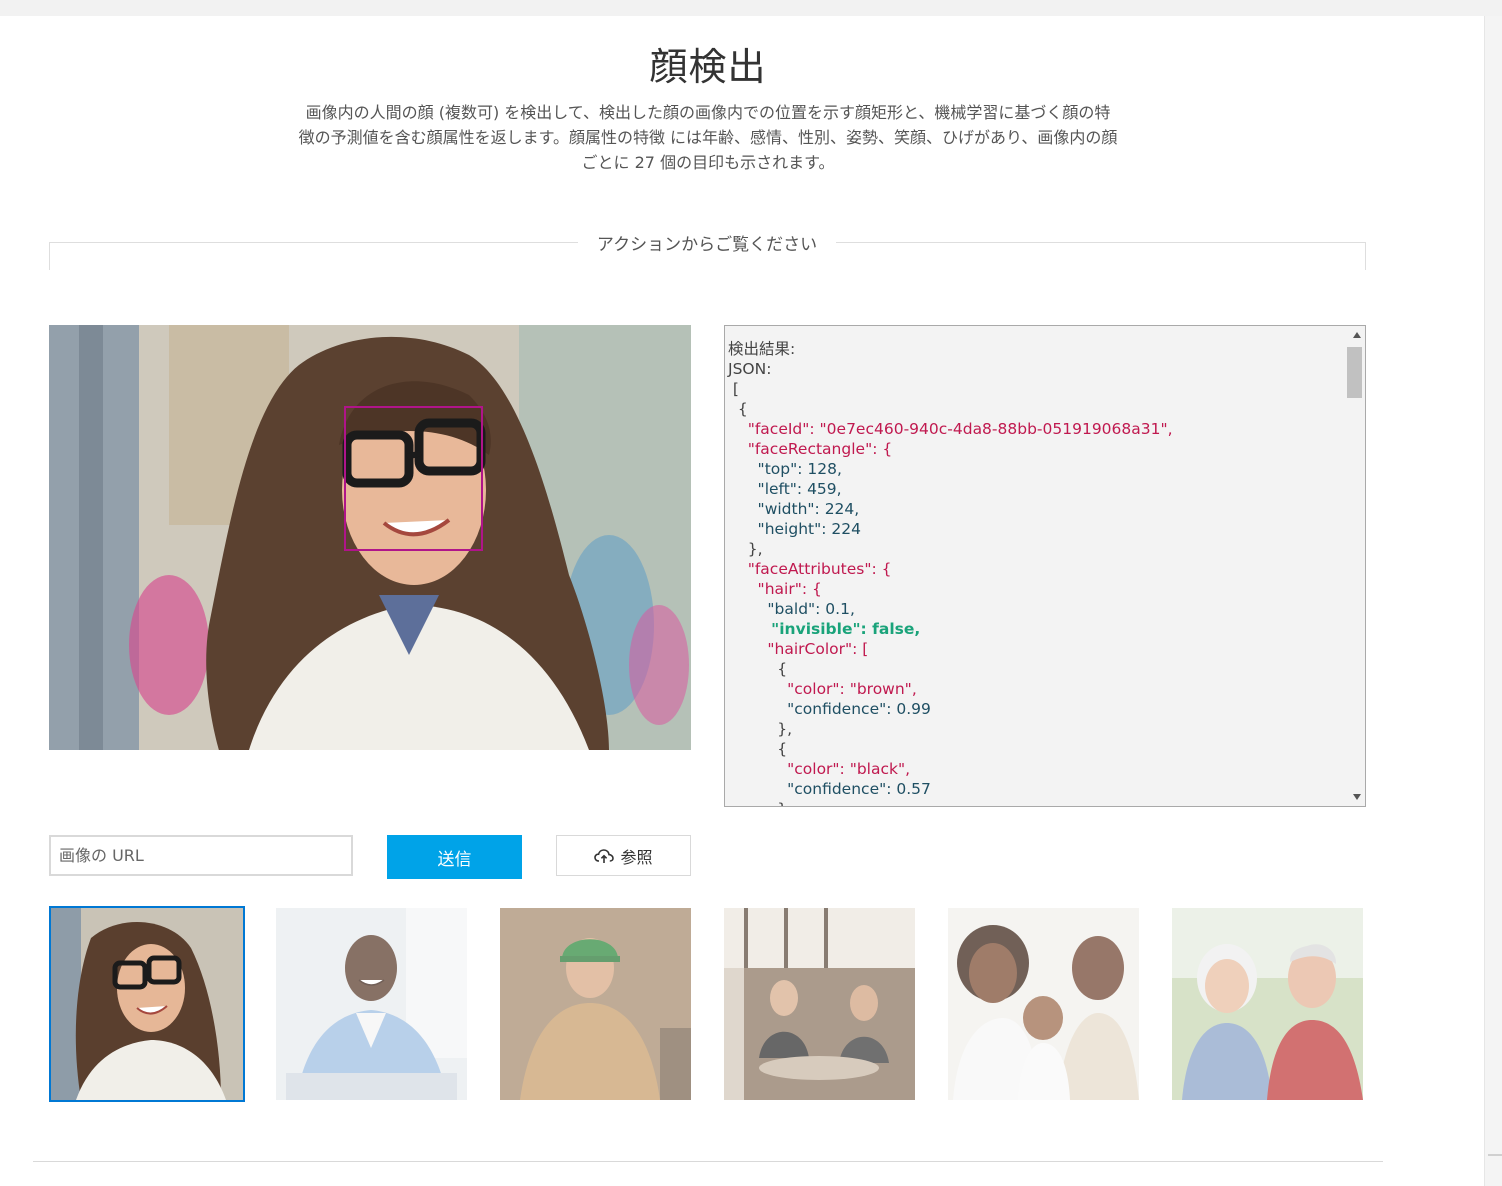  What do you see at coordinates (708, 1161) in the screenshot?
I see `footer-divider` at bounding box center [708, 1161].